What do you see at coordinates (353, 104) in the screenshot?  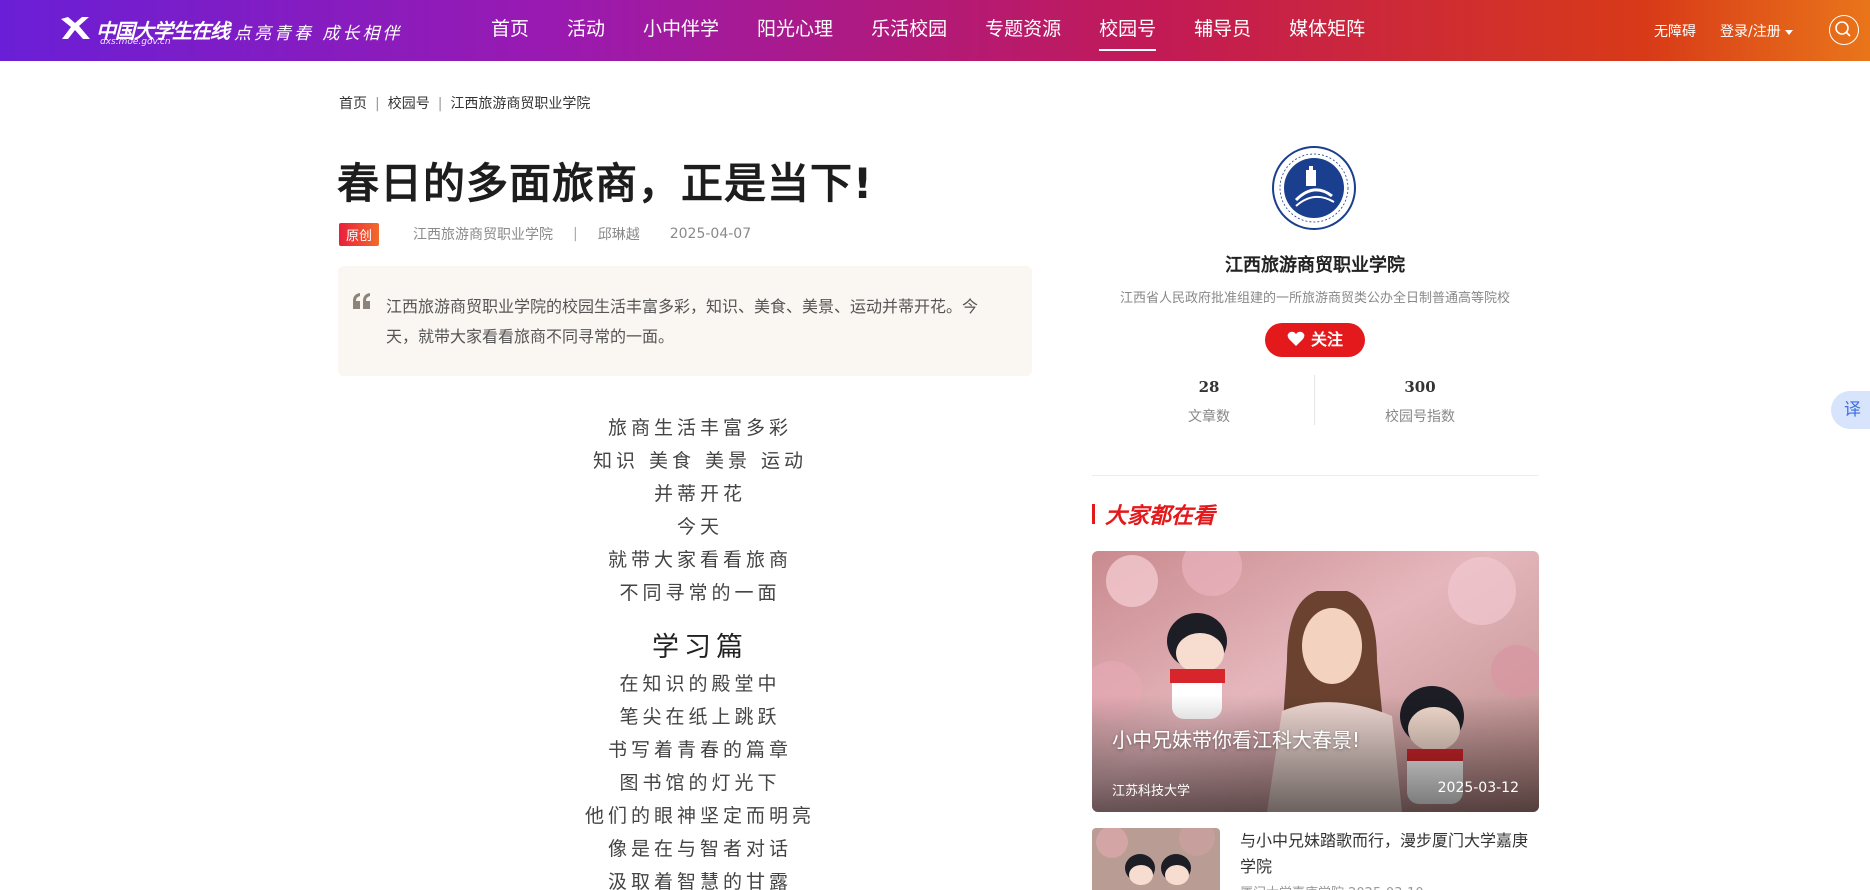 I see `breadcrumb-home: 首页` at bounding box center [353, 104].